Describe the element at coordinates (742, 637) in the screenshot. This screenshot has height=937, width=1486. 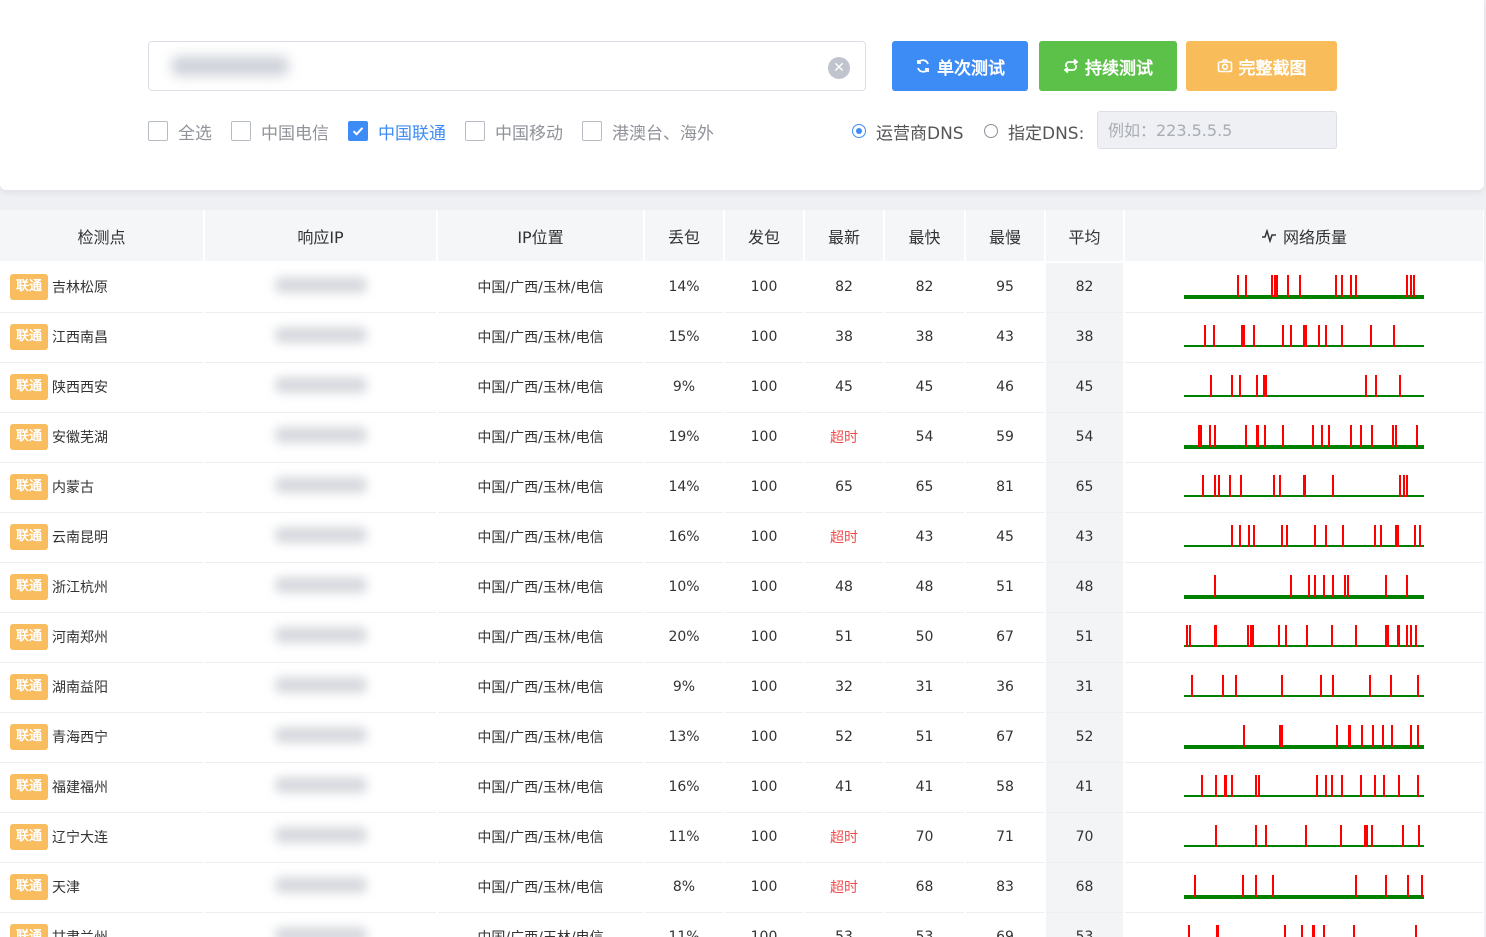
I see `table-row: 联通 河南郑州 中国/广西/玉林/电信 20% 100 51 50 67 51` at that location.